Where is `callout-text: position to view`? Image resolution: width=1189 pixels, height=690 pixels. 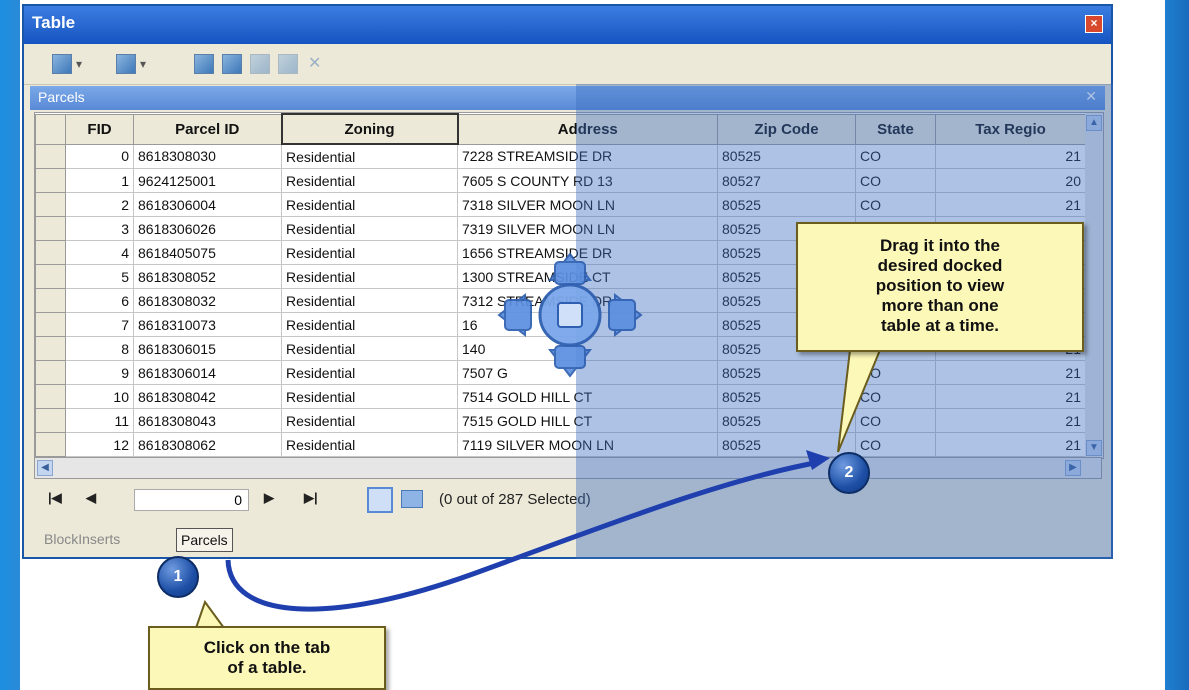
callout-text: position to view is located at coordinates (940, 285).